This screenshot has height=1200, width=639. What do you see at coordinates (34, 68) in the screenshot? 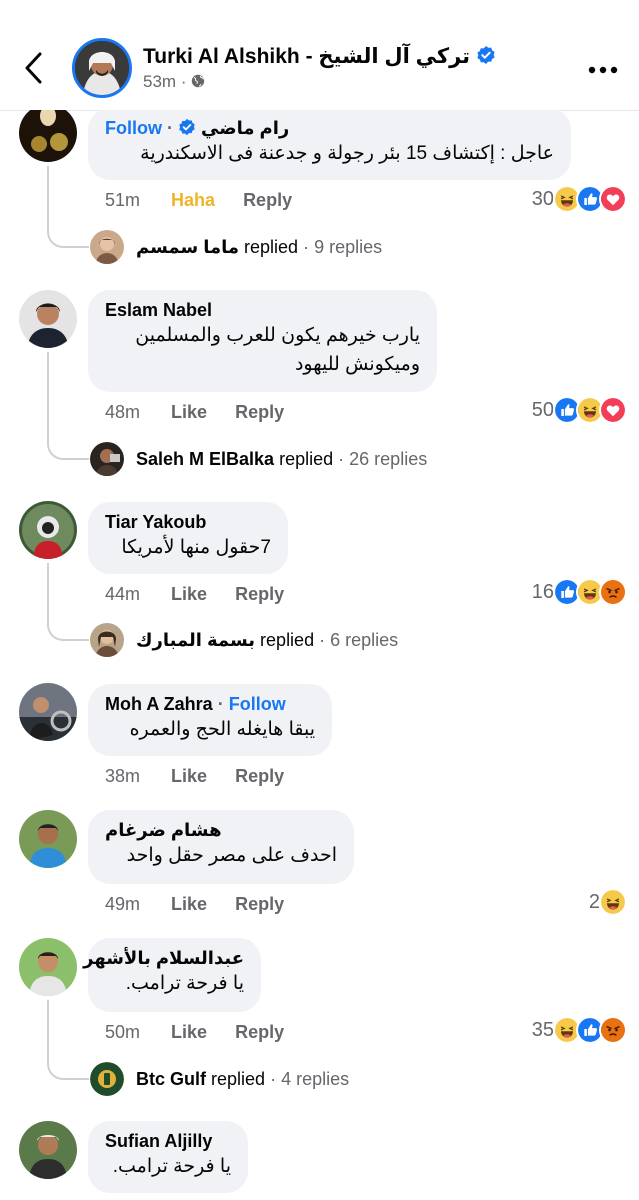
I see `back-arrow-icon` at bounding box center [34, 68].